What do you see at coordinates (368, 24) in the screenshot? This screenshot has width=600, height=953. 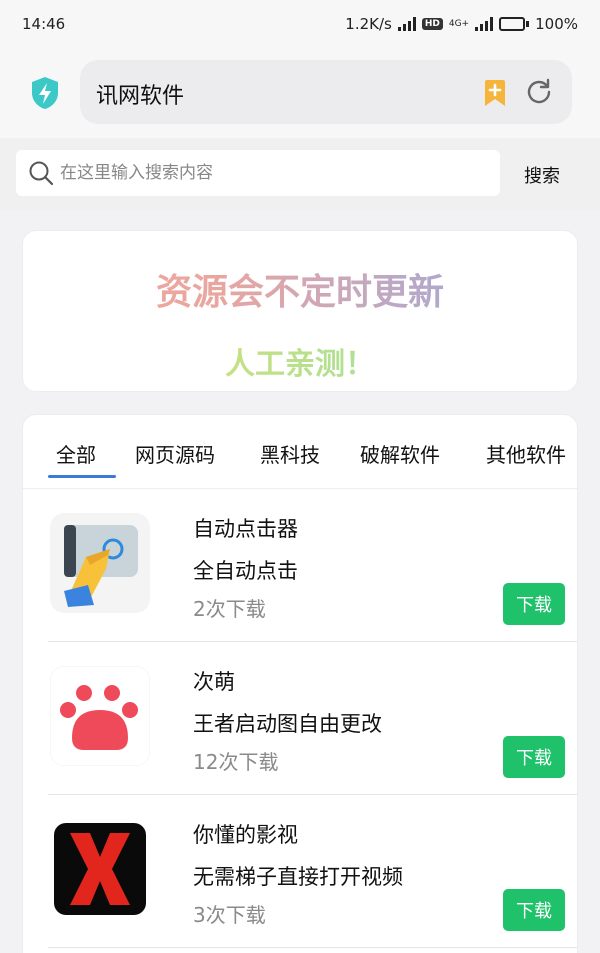 I see `net-speed: 1.2K/s` at bounding box center [368, 24].